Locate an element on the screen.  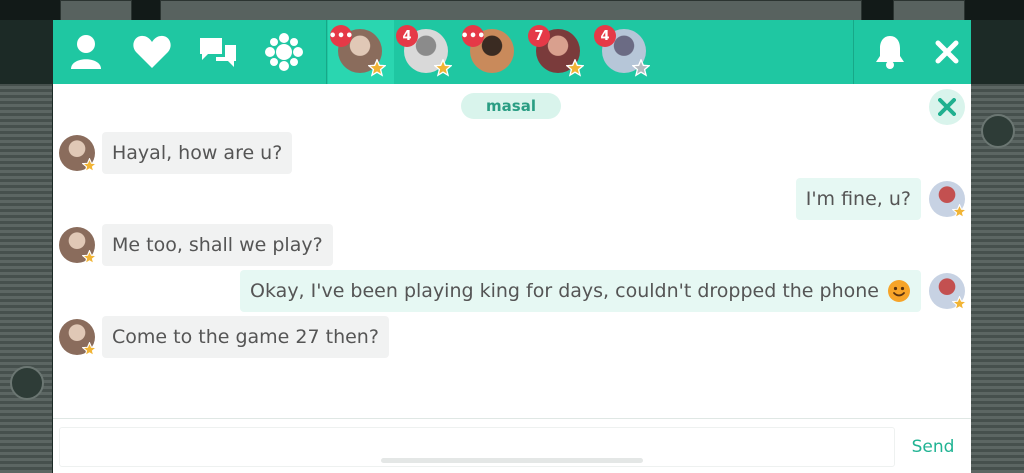
chat-icon is located at coordinates (218, 52).